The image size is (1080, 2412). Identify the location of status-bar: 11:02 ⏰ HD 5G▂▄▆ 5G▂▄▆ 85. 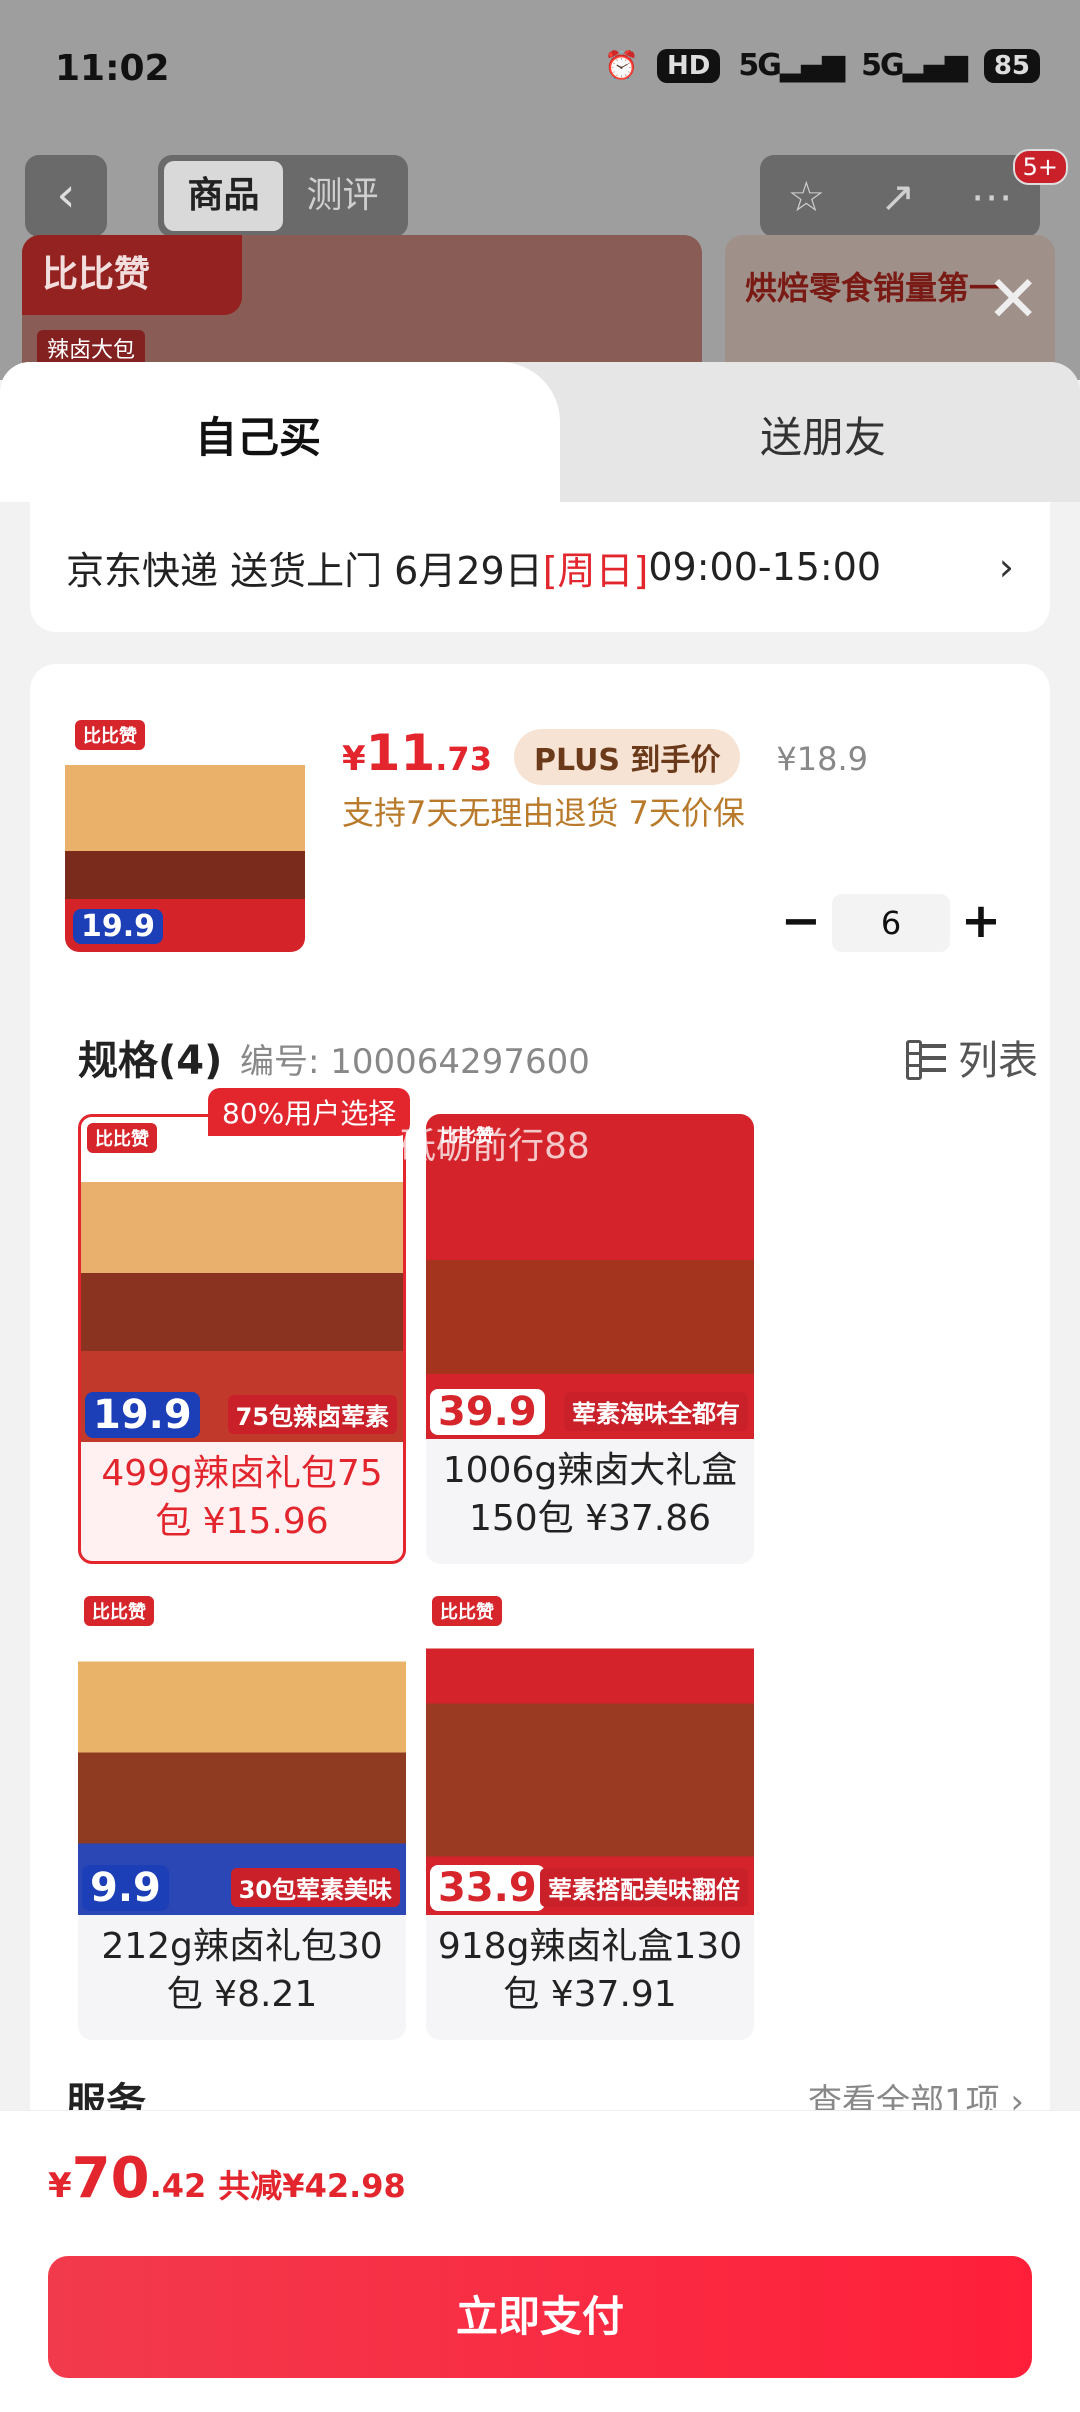
(540, 70).